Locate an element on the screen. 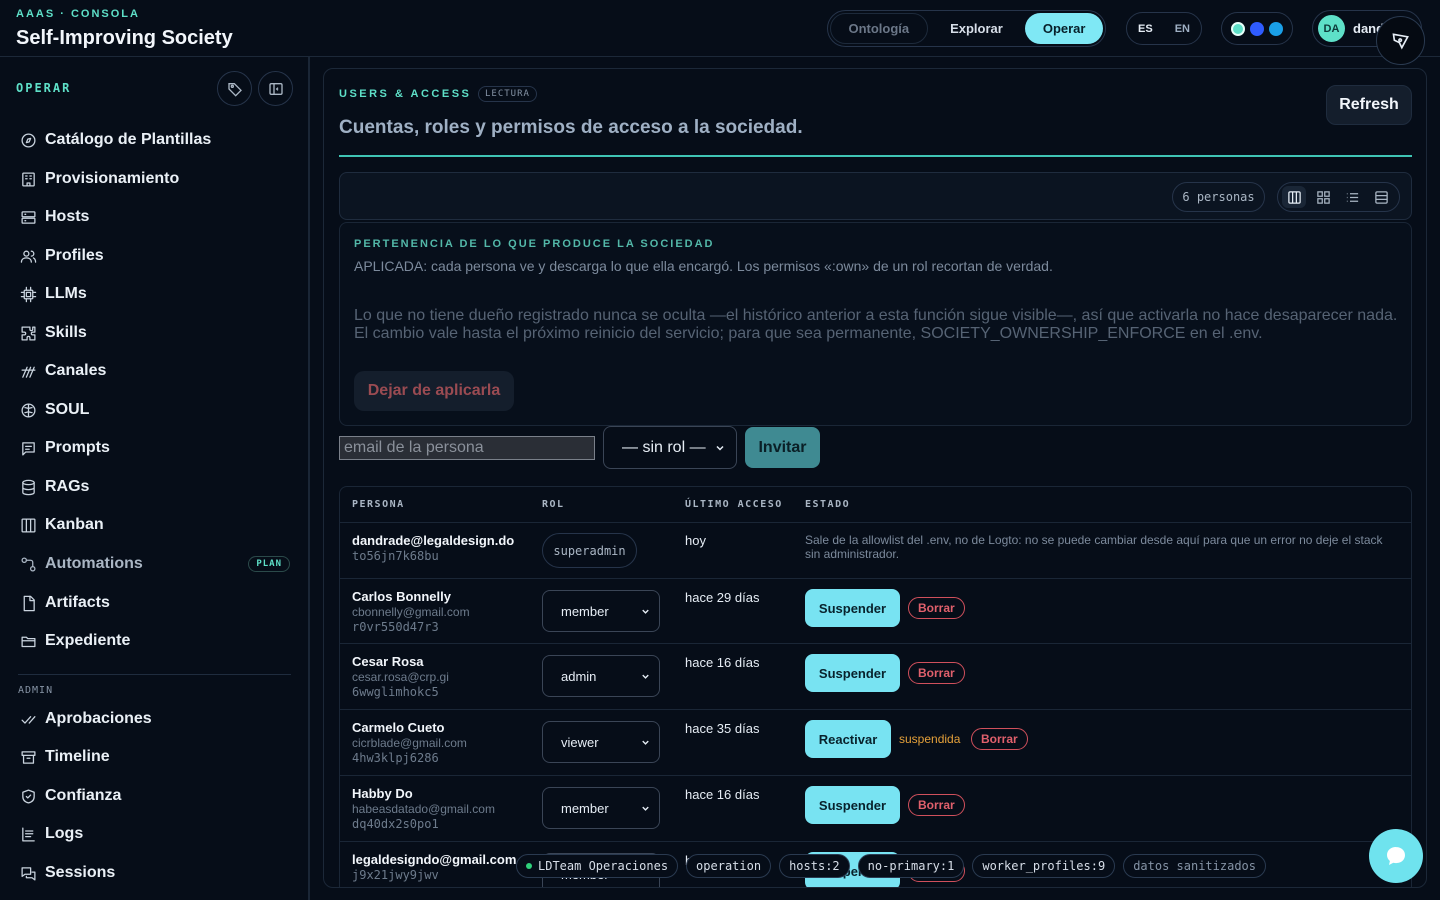 This screenshot has height=900, width=1440. role-select: viewer is located at coordinates (601, 742).